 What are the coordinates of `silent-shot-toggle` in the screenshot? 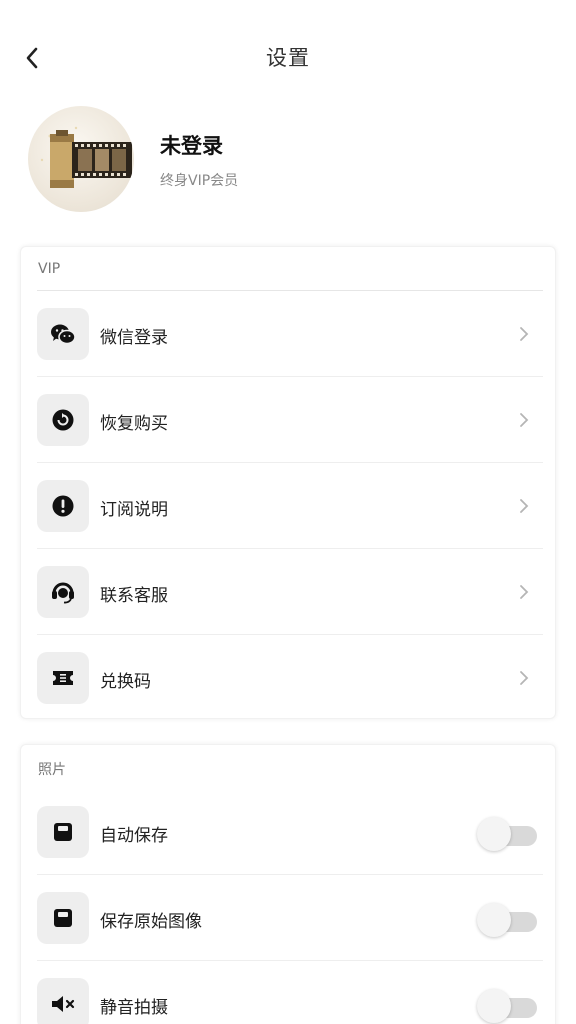 It's located at (508, 1005).